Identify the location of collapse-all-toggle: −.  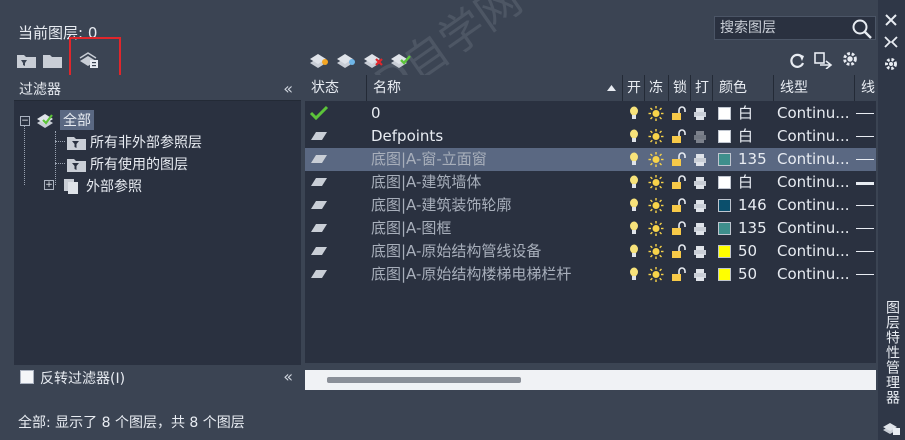
(25, 121).